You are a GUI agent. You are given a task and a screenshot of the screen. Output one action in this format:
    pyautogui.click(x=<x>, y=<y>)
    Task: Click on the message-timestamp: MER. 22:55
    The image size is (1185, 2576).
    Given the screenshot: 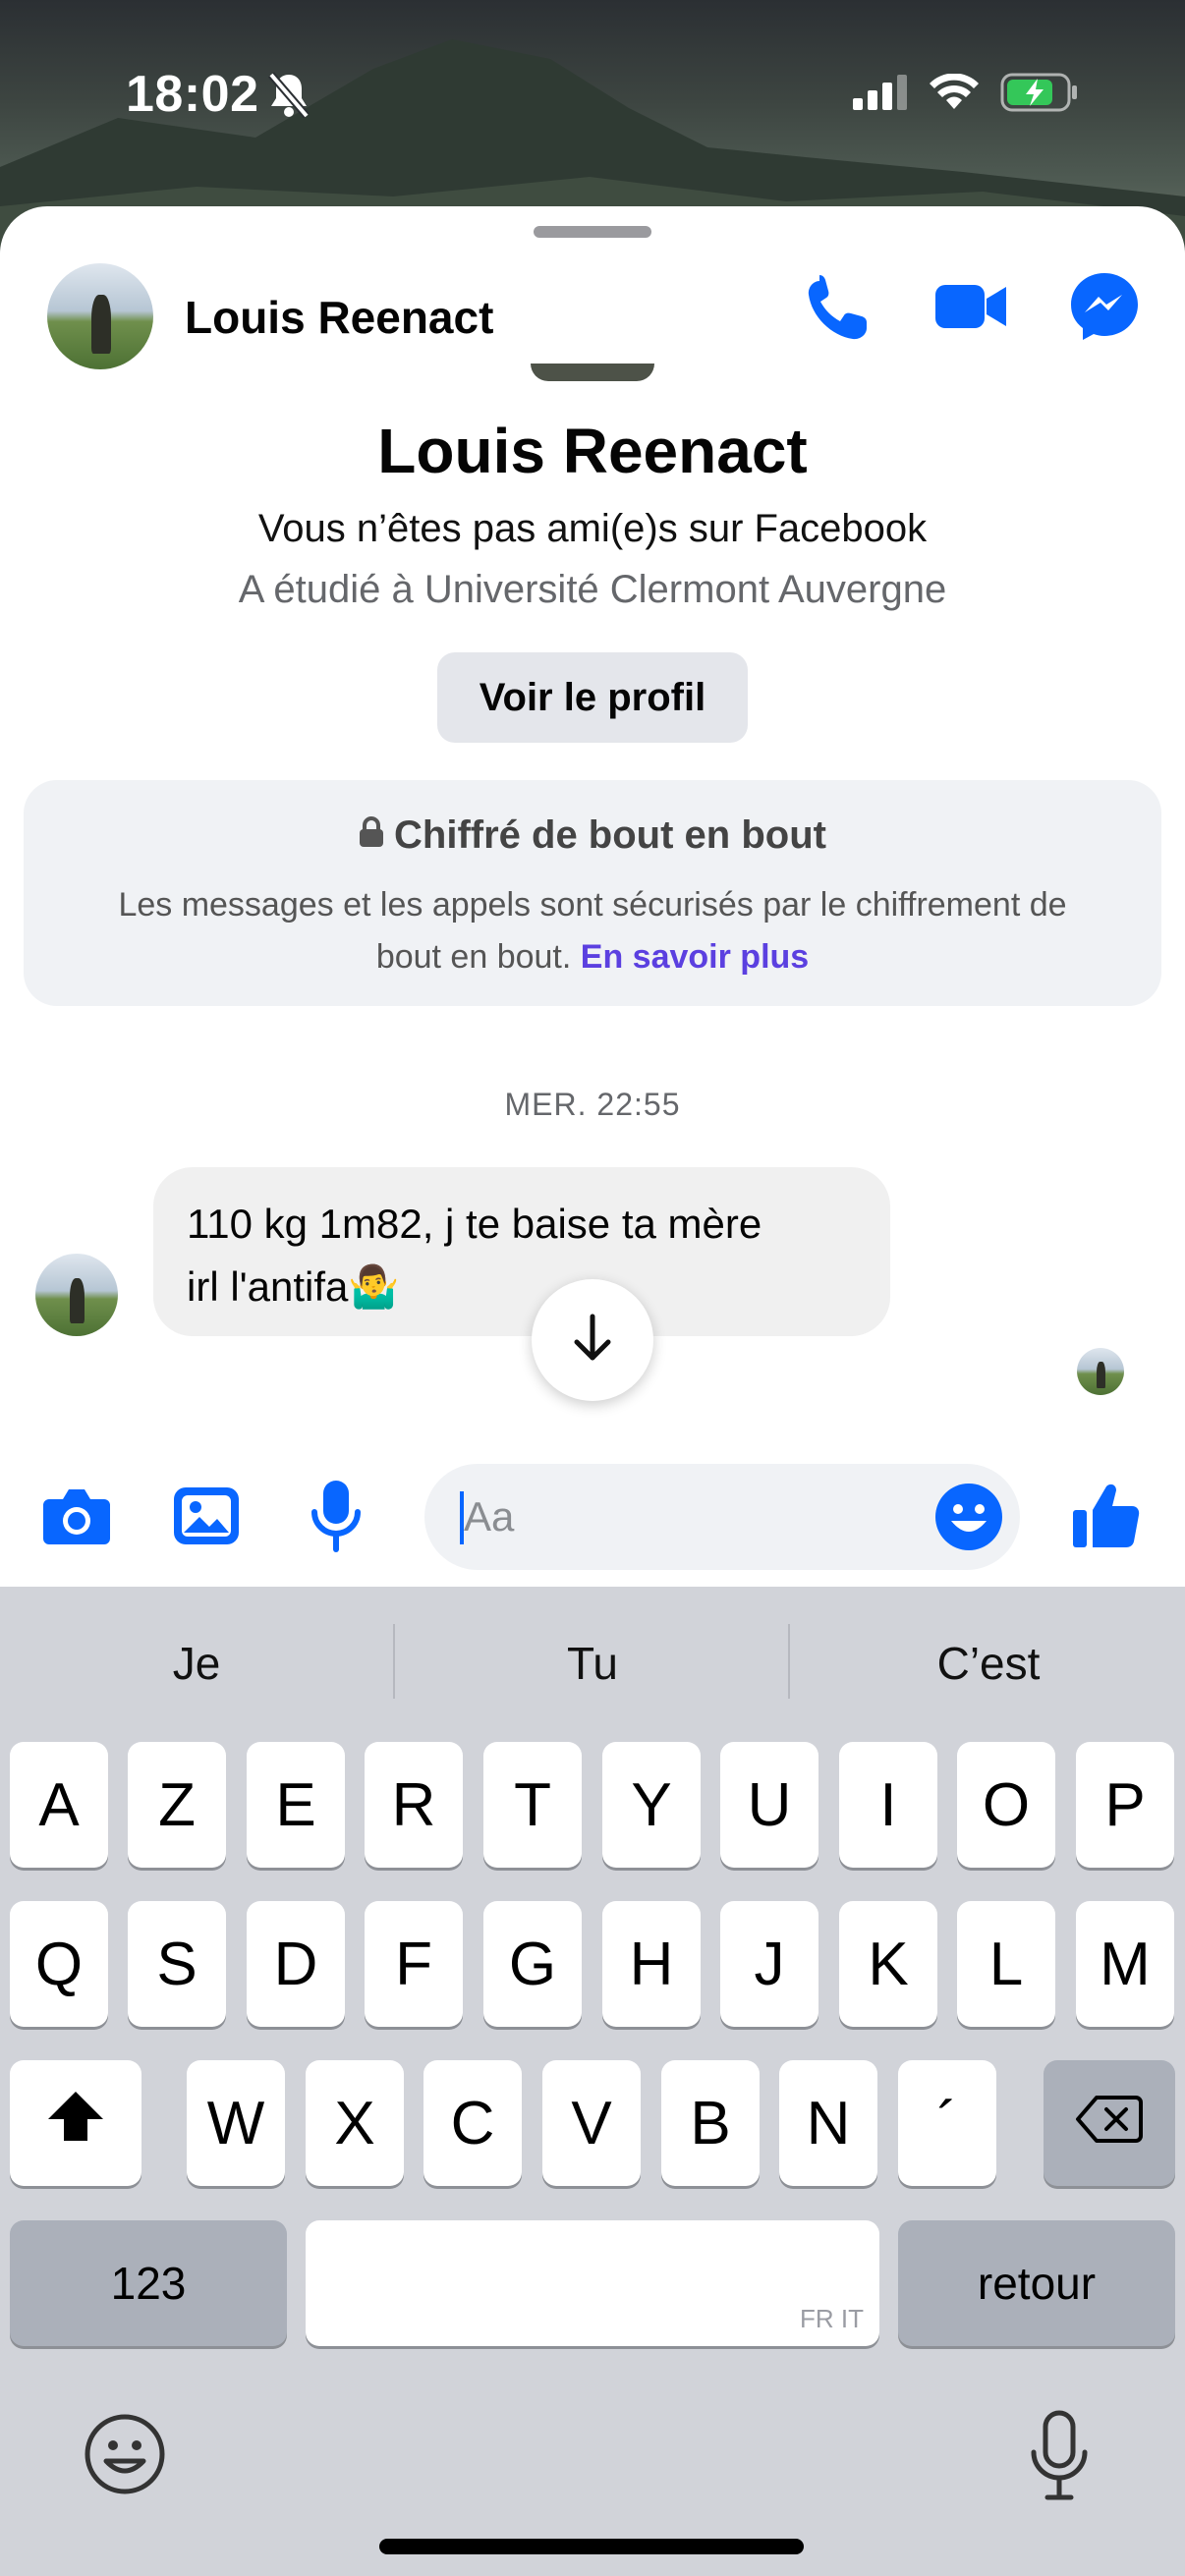 What is the action you would take?
    pyautogui.click(x=592, y=1104)
    